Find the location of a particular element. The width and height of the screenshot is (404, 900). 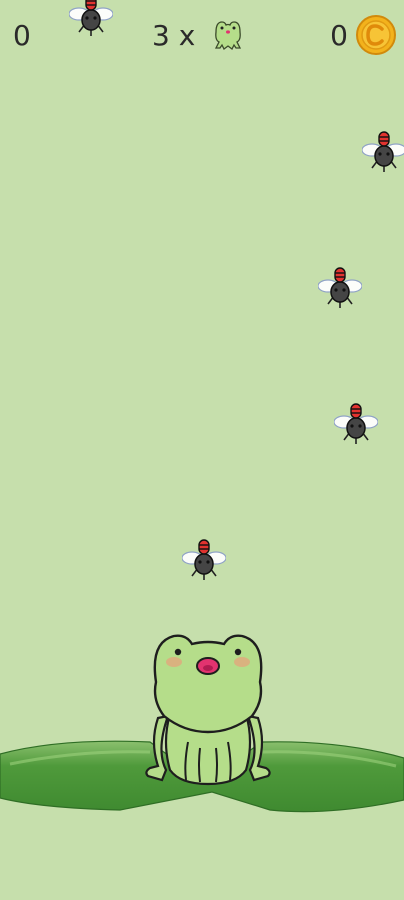

frog-player is located at coordinates (208, 710).